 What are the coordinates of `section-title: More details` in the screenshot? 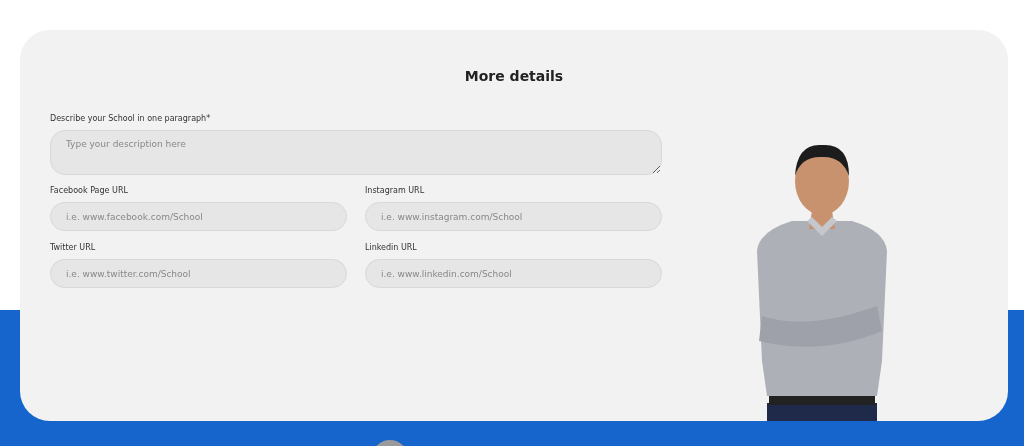 It's located at (514, 76).